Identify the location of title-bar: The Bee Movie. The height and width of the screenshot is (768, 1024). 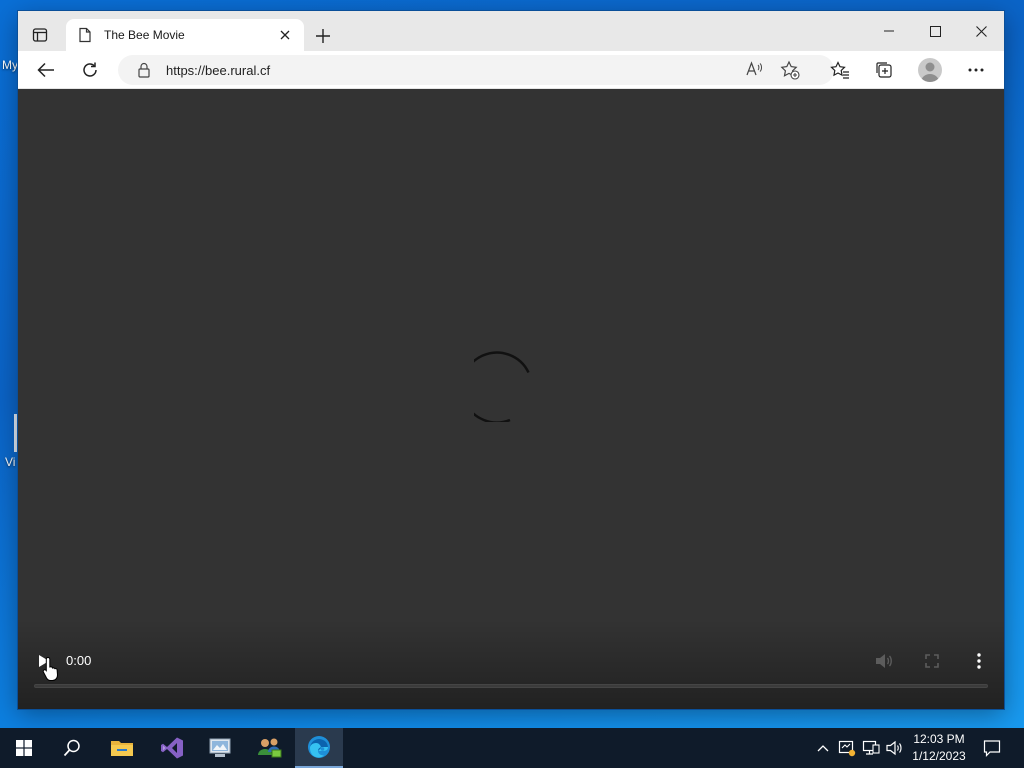
(511, 31).